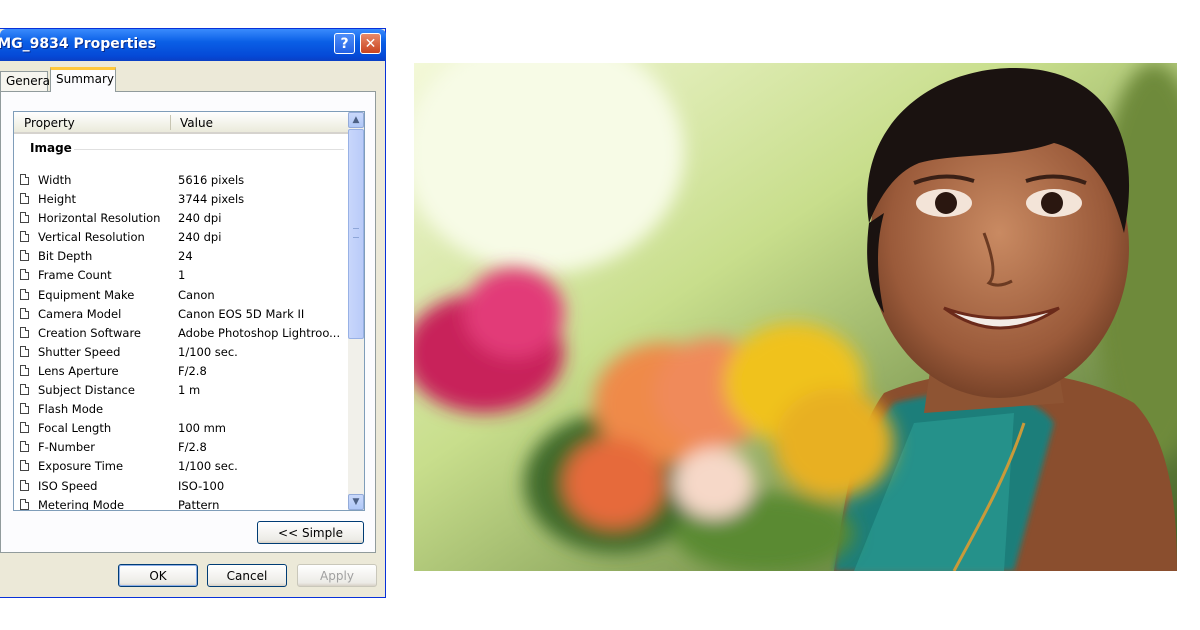 Image resolution: width=1200 pixels, height=630 pixels. I want to click on list-header: Property Value, so click(181, 123).